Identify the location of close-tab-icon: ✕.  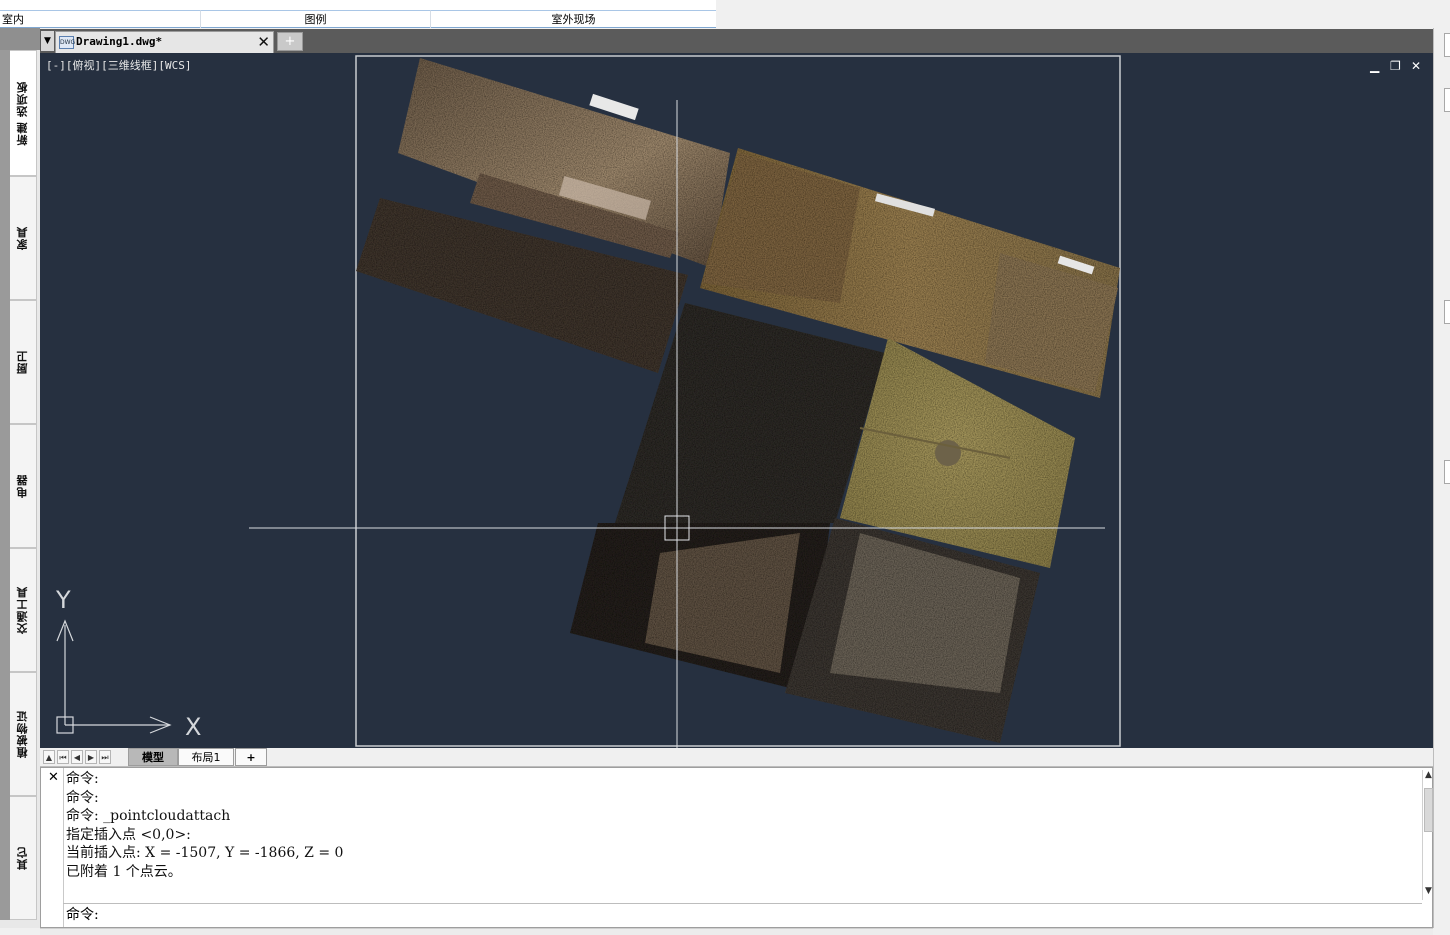
(263, 42).